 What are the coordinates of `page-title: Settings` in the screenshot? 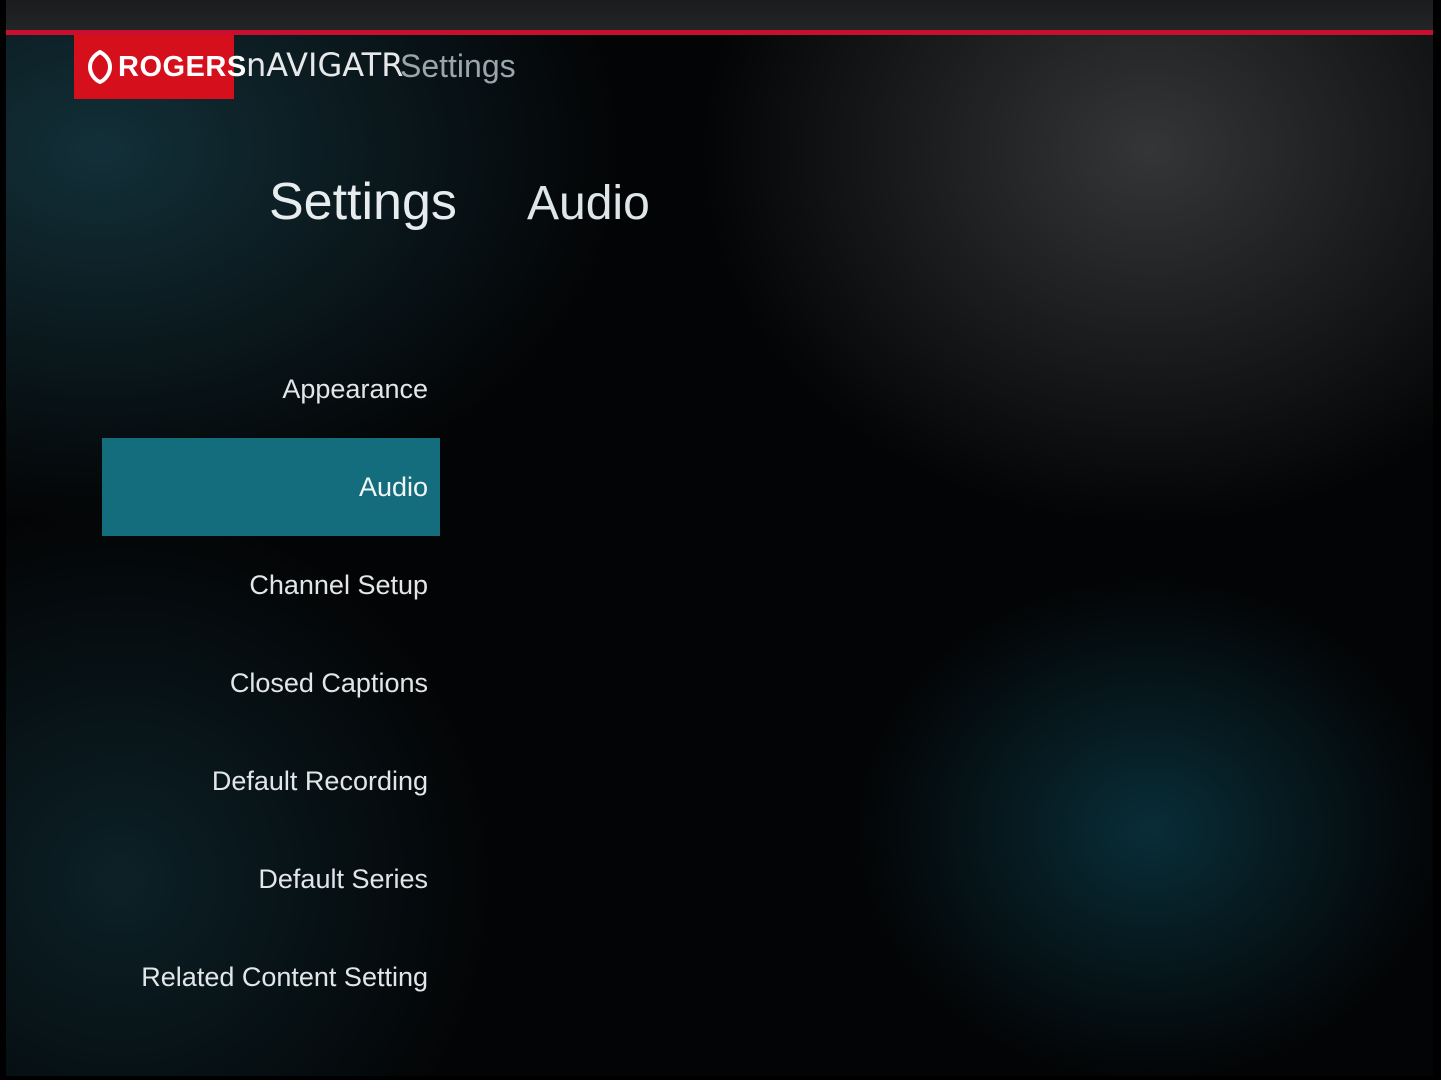 It's located at (363, 202).